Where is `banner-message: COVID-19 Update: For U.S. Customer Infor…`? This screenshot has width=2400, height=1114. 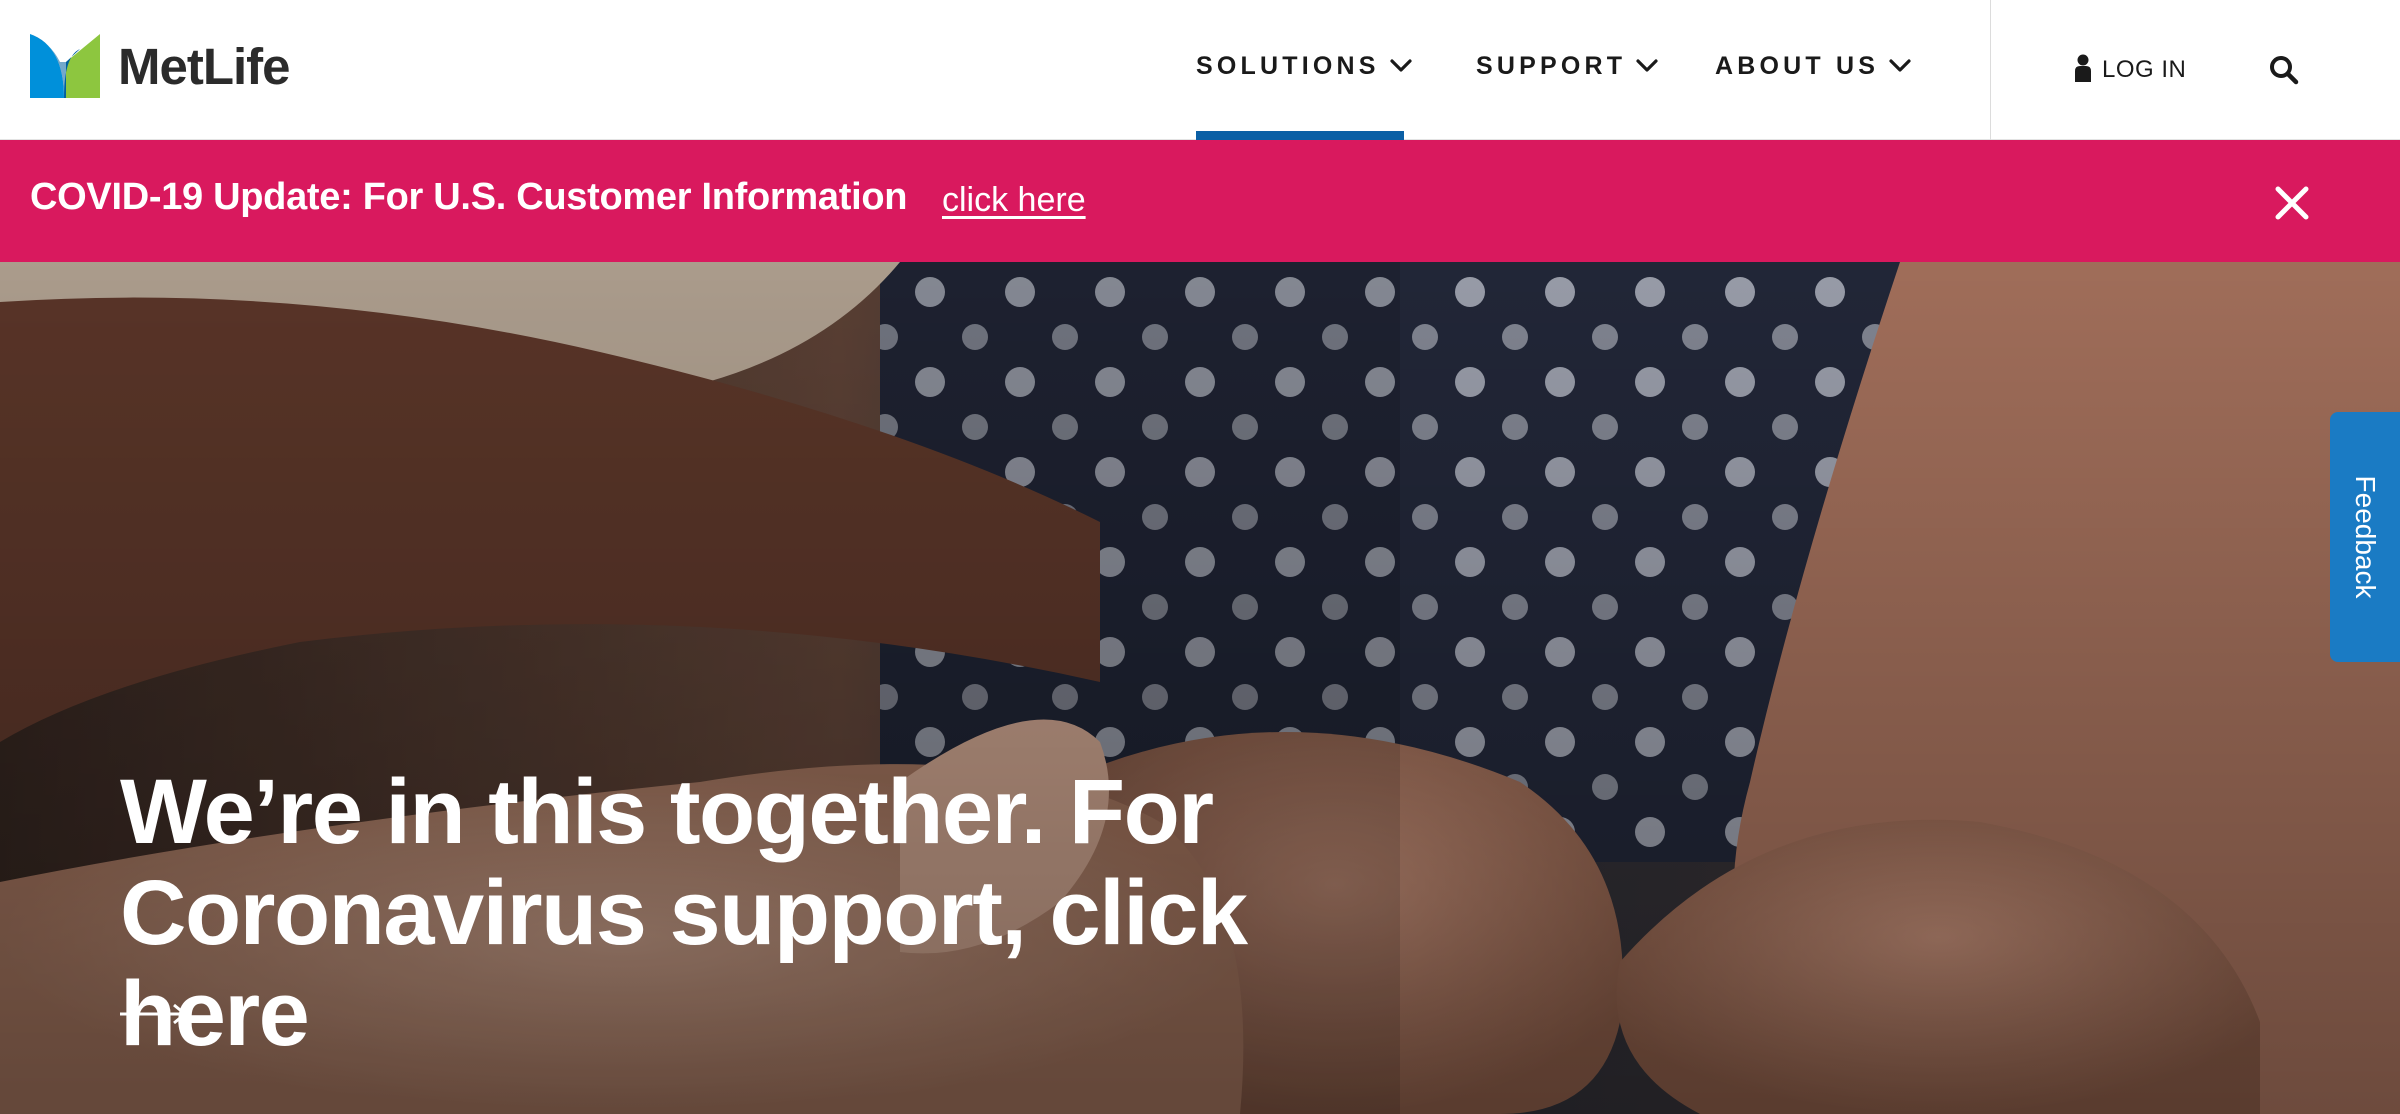 banner-message: COVID-19 Update: For U.S. Customer Infor… is located at coordinates (469, 197).